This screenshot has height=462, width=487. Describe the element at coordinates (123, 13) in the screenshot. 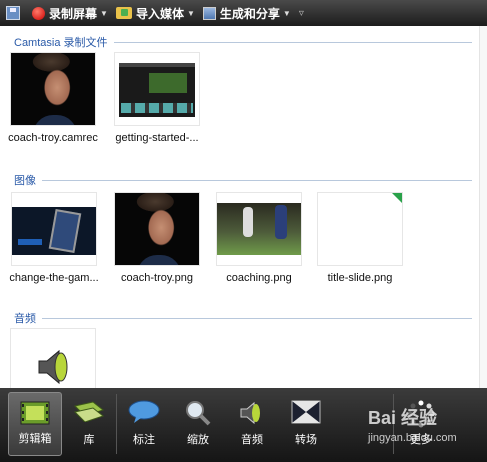

I see `import-folder-icon` at that location.